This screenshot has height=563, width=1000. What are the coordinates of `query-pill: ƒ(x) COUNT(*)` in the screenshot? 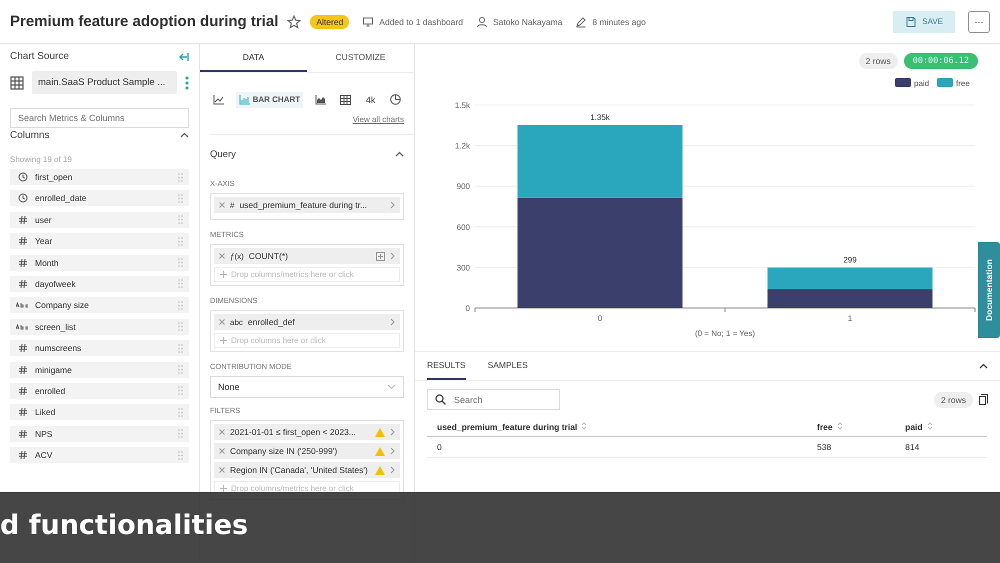 It's located at (307, 256).